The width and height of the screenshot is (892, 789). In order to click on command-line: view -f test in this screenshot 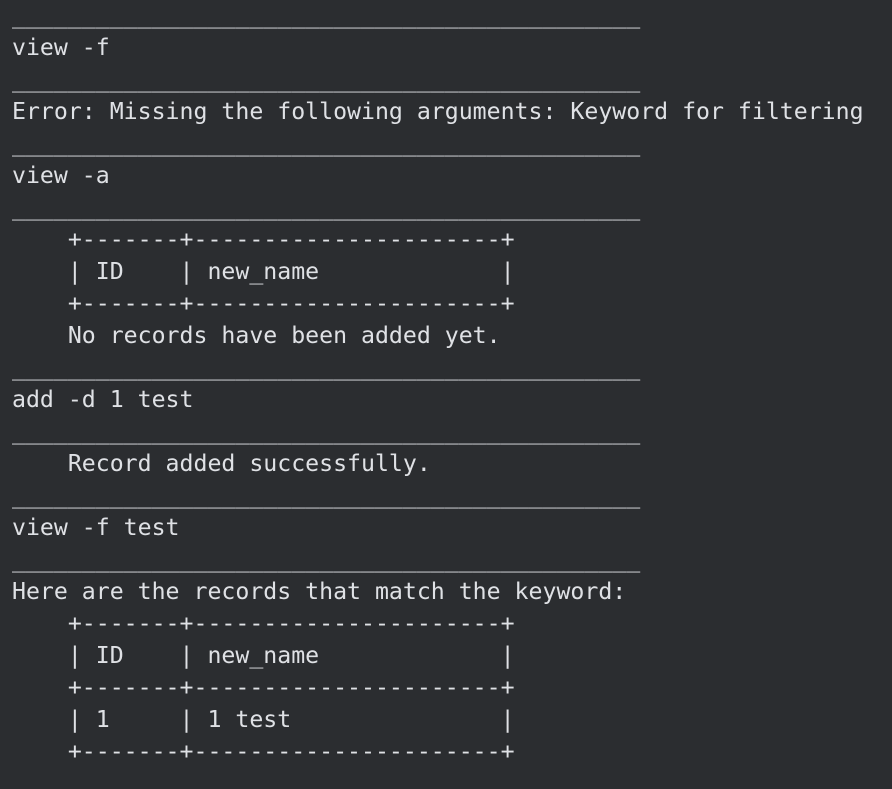, I will do `click(96, 527)`.